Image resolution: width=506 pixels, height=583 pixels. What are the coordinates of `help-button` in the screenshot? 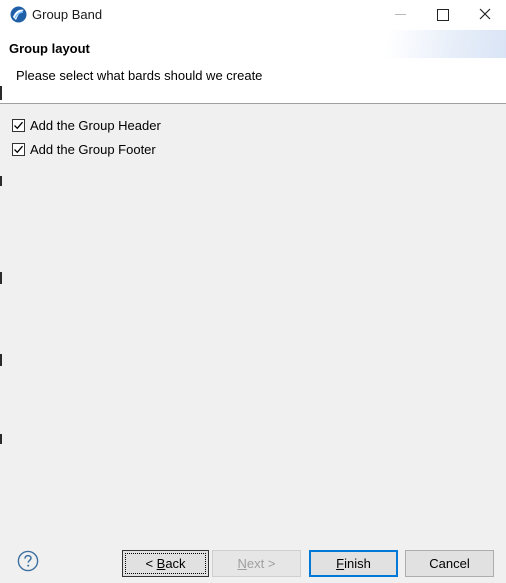 It's located at (28, 561).